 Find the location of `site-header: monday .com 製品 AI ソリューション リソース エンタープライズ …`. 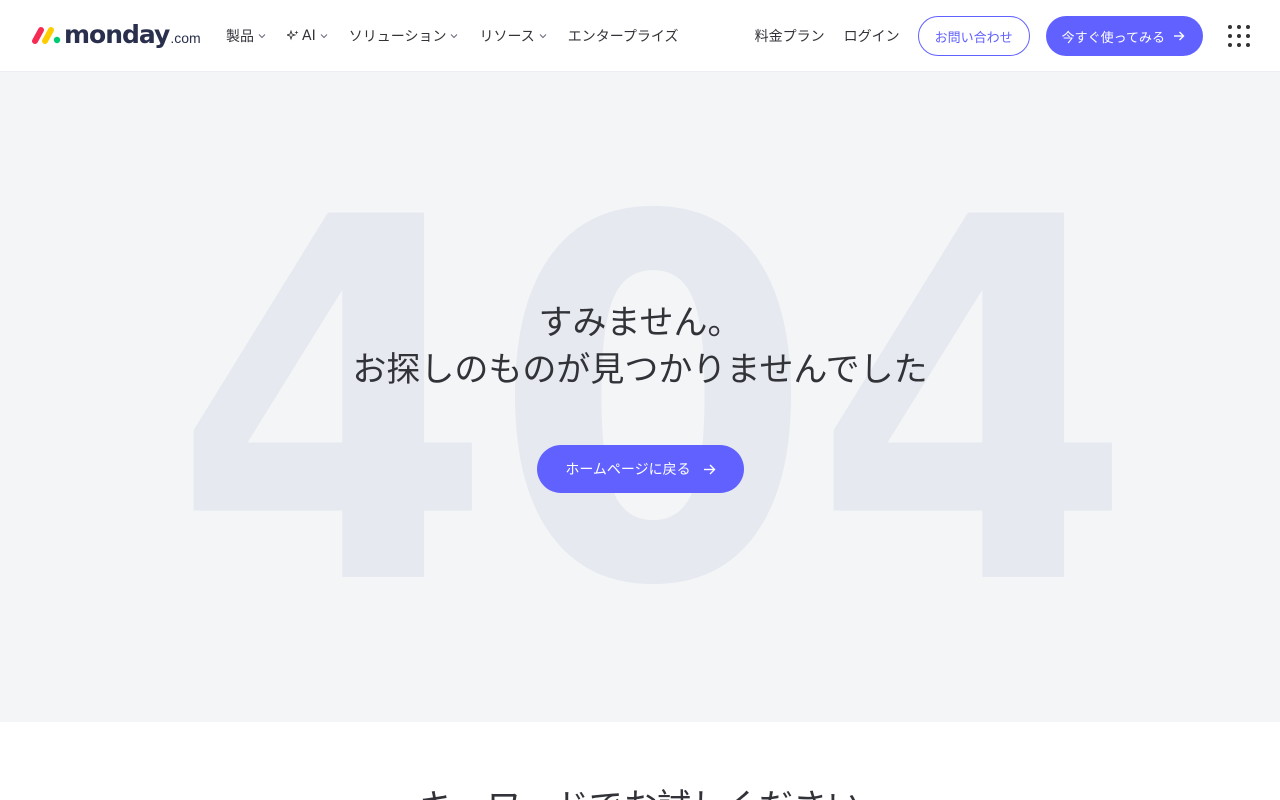

site-header: monday .com 製品 AI ソリューション リソース エンタープライズ … is located at coordinates (640, 36).